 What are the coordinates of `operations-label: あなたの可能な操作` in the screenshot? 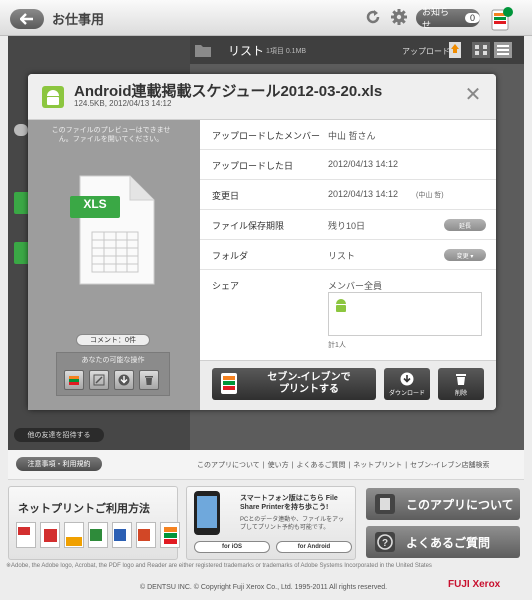 It's located at (113, 360).